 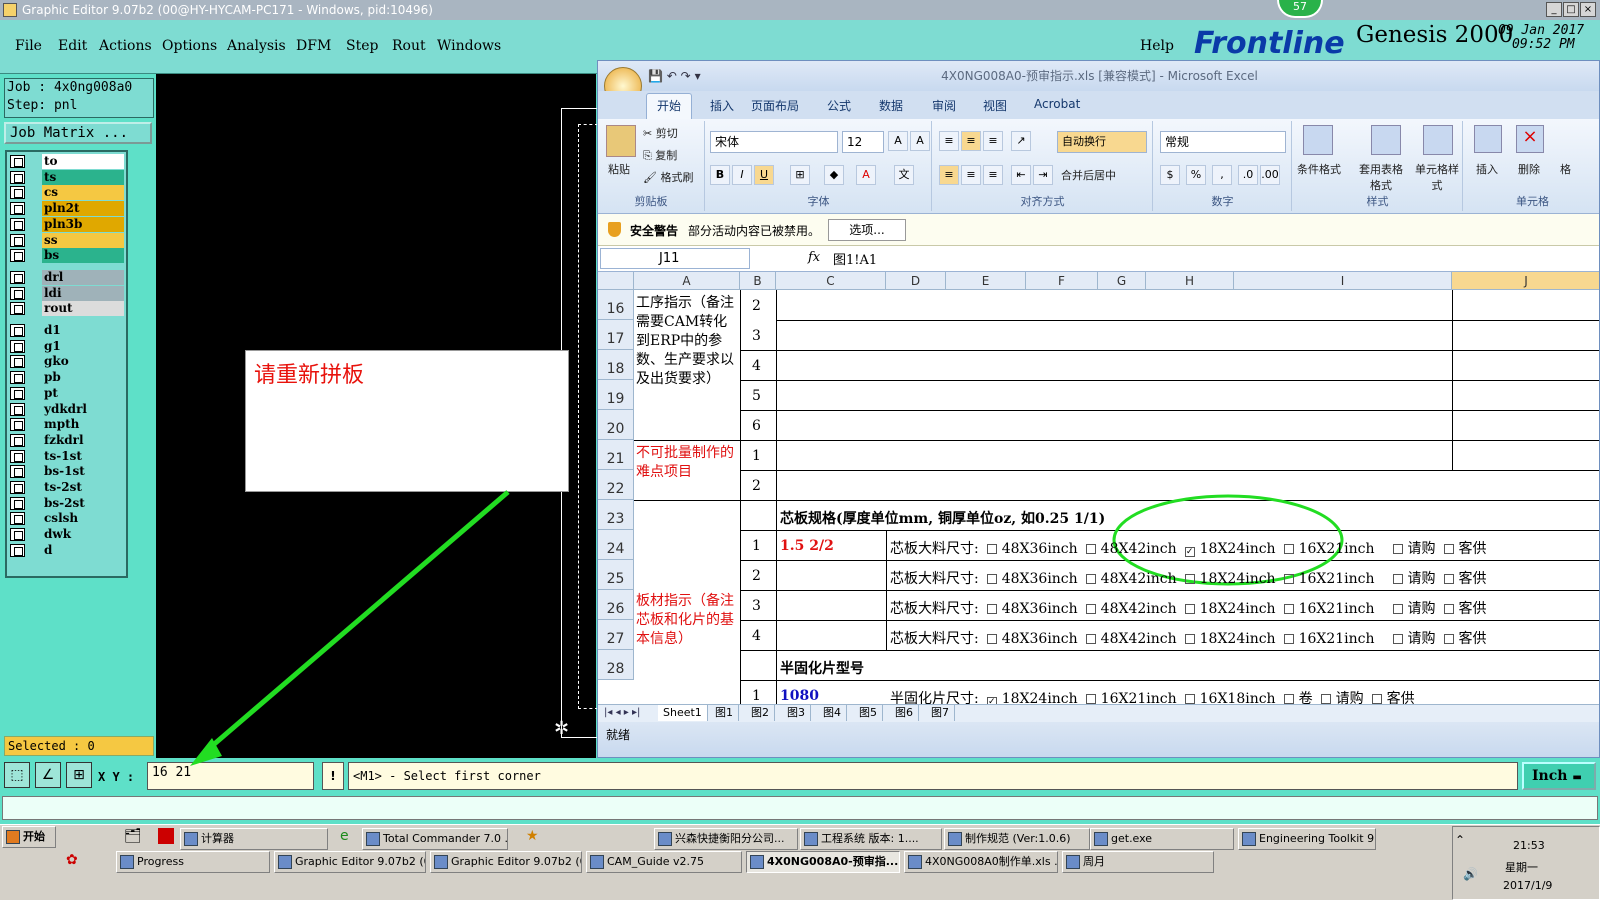 I want to click on align-bottom-icon: ≡, so click(x=993, y=141).